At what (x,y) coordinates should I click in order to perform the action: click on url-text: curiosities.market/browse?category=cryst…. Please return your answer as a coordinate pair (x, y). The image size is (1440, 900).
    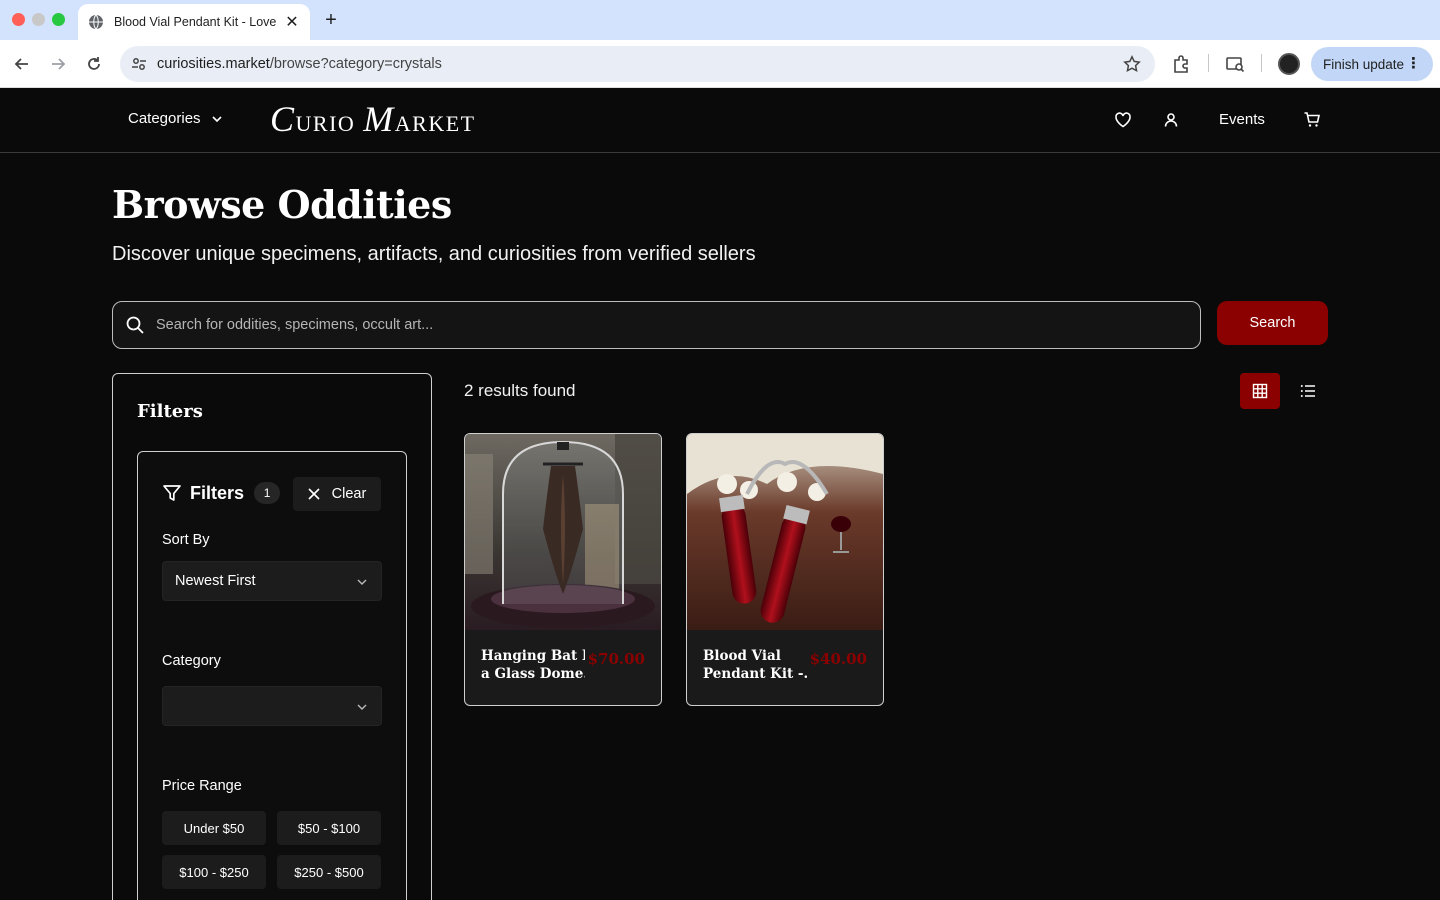
    Looking at the image, I should click on (299, 64).